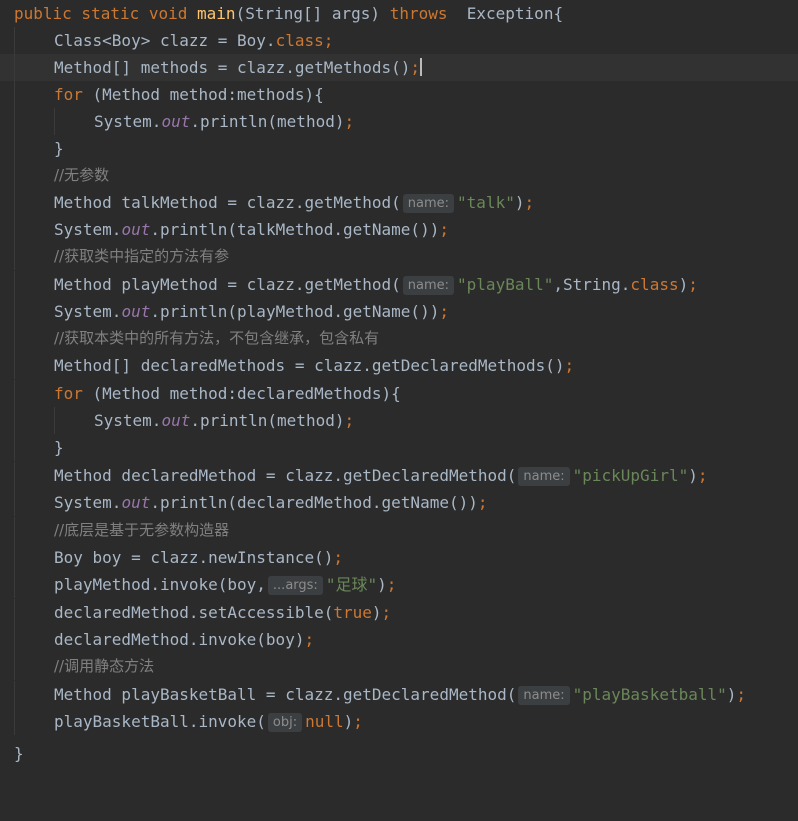 The width and height of the screenshot is (798, 821). I want to click on code-line-2: Class<Boy> clazz = Boy.class;, so click(399, 40).